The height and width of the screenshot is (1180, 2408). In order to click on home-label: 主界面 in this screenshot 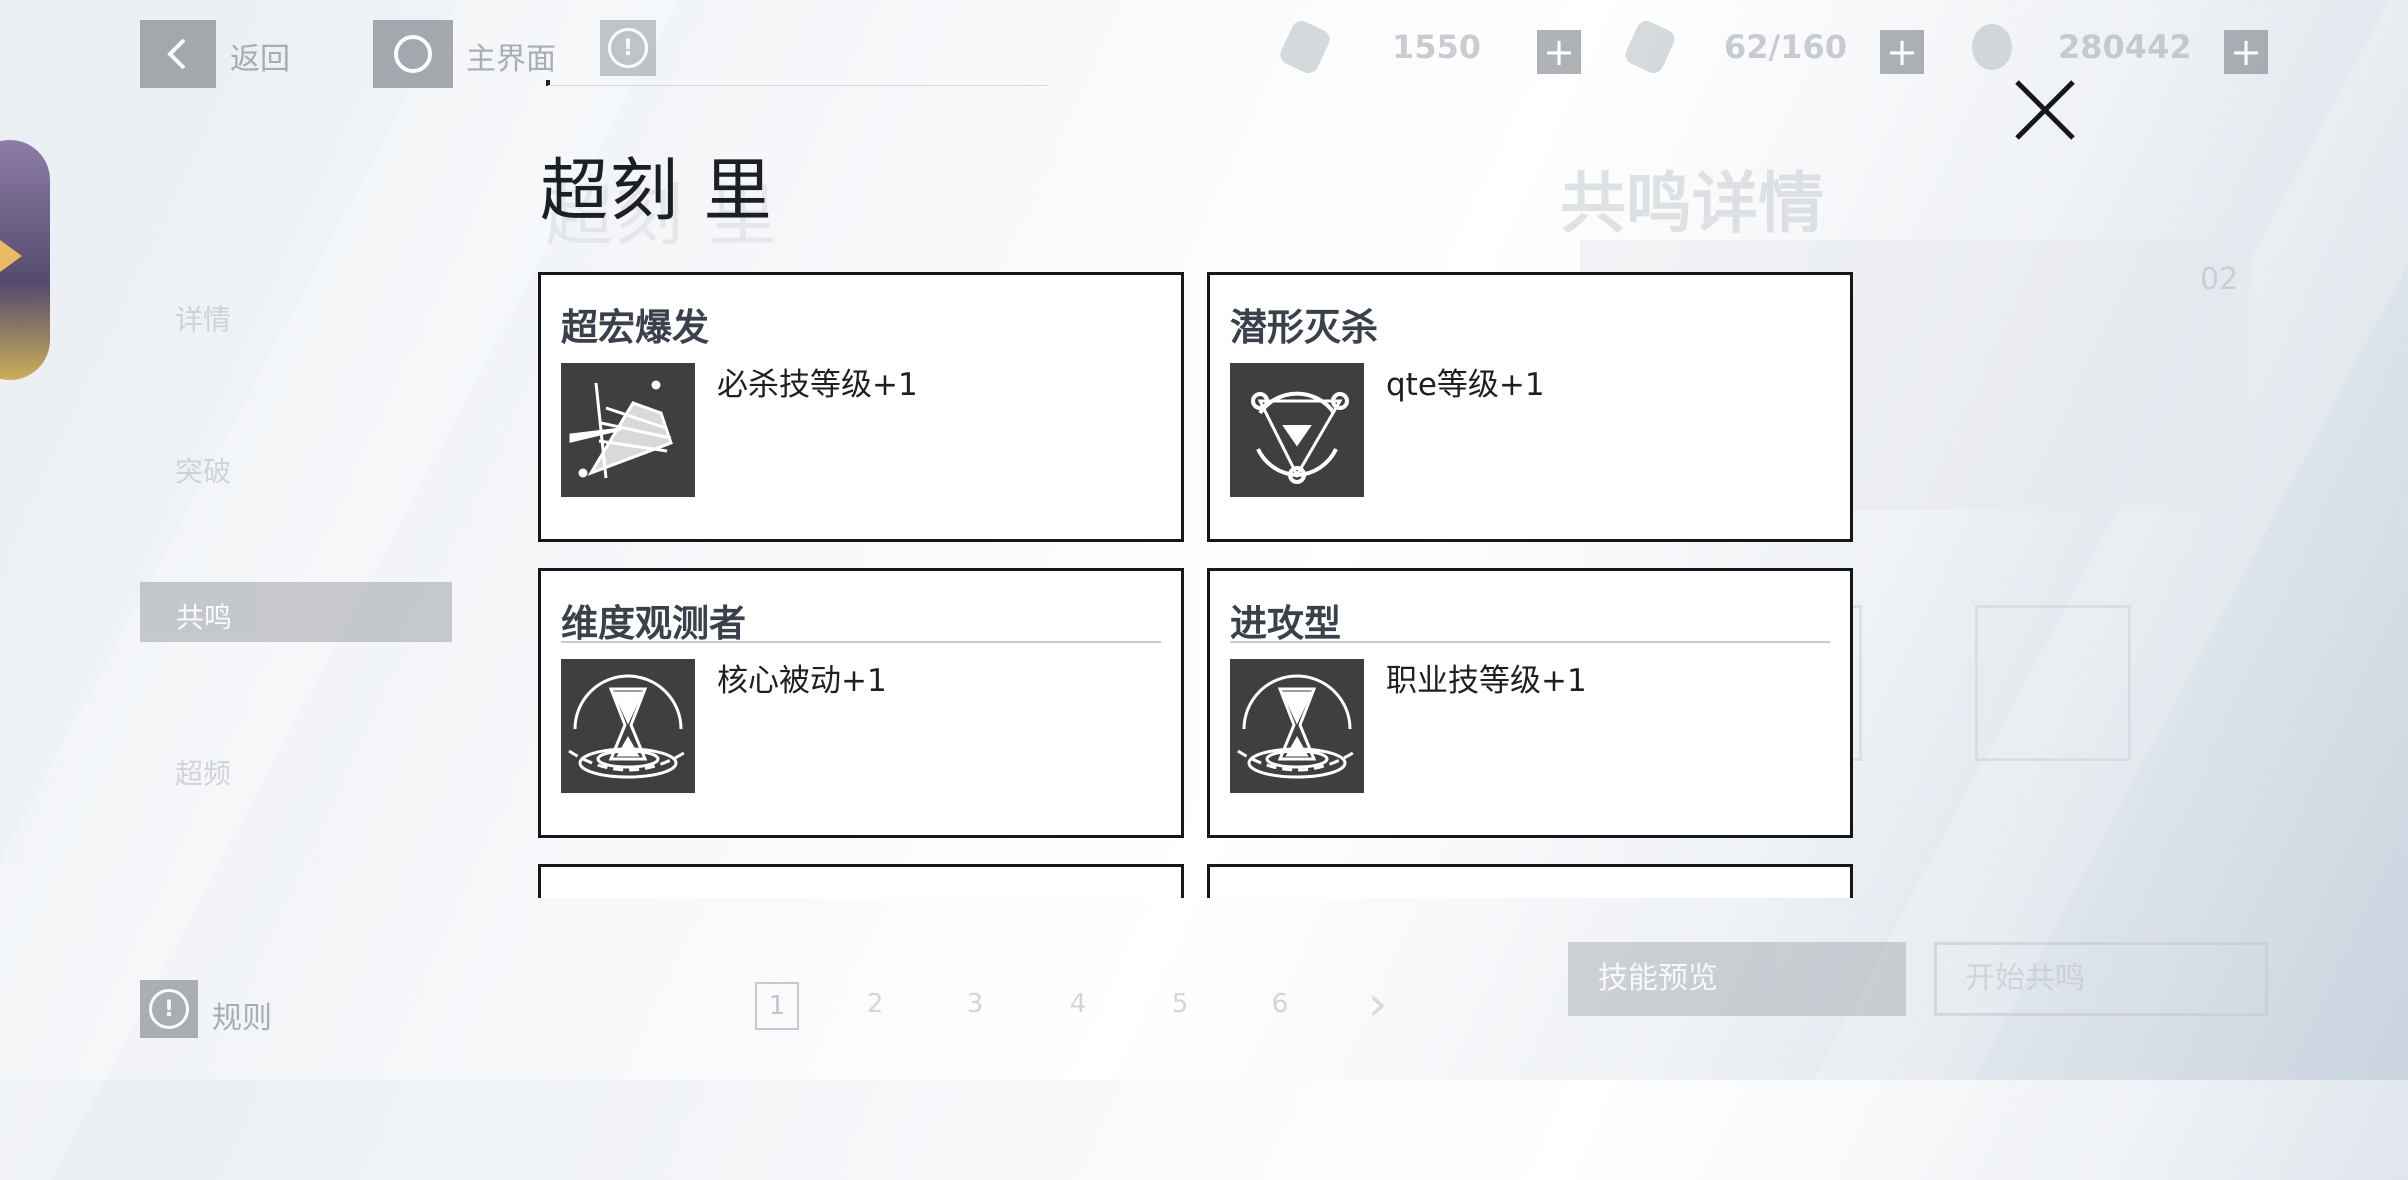, I will do `click(511, 59)`.